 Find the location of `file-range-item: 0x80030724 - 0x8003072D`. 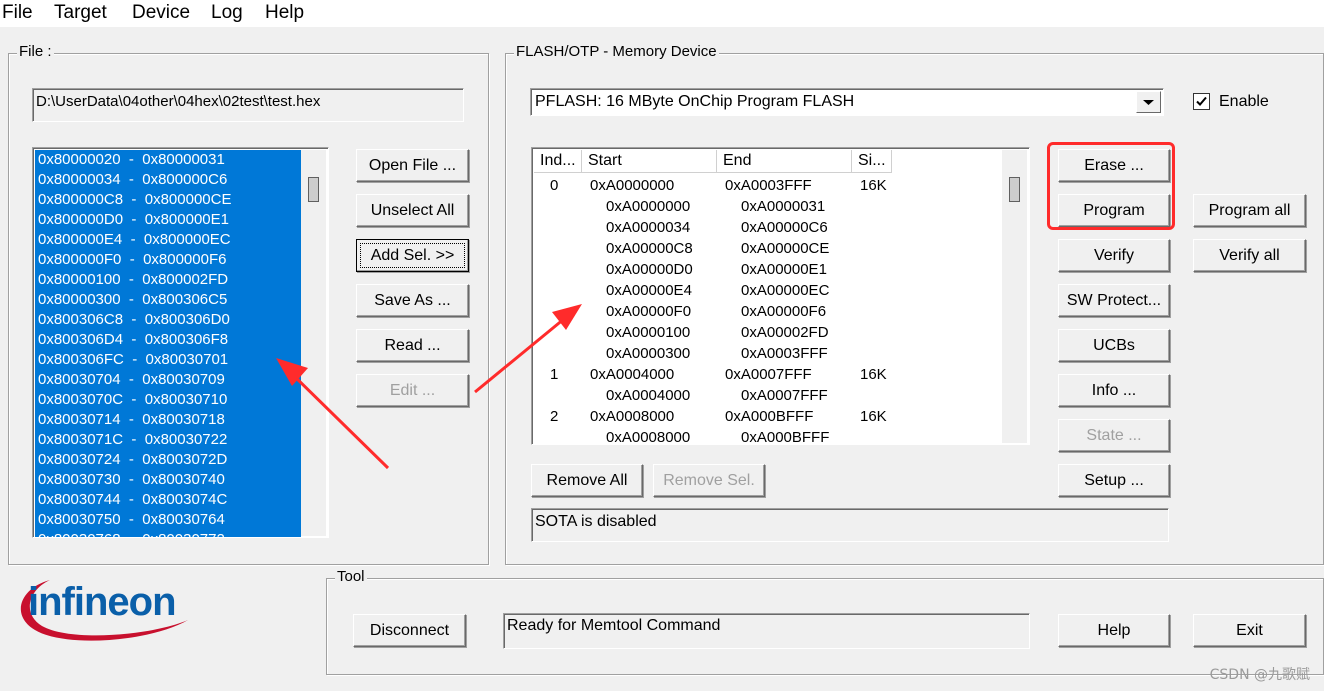

file-range-item: 0x80030724 - 0x8003072D is located at coordinates (168, 460).